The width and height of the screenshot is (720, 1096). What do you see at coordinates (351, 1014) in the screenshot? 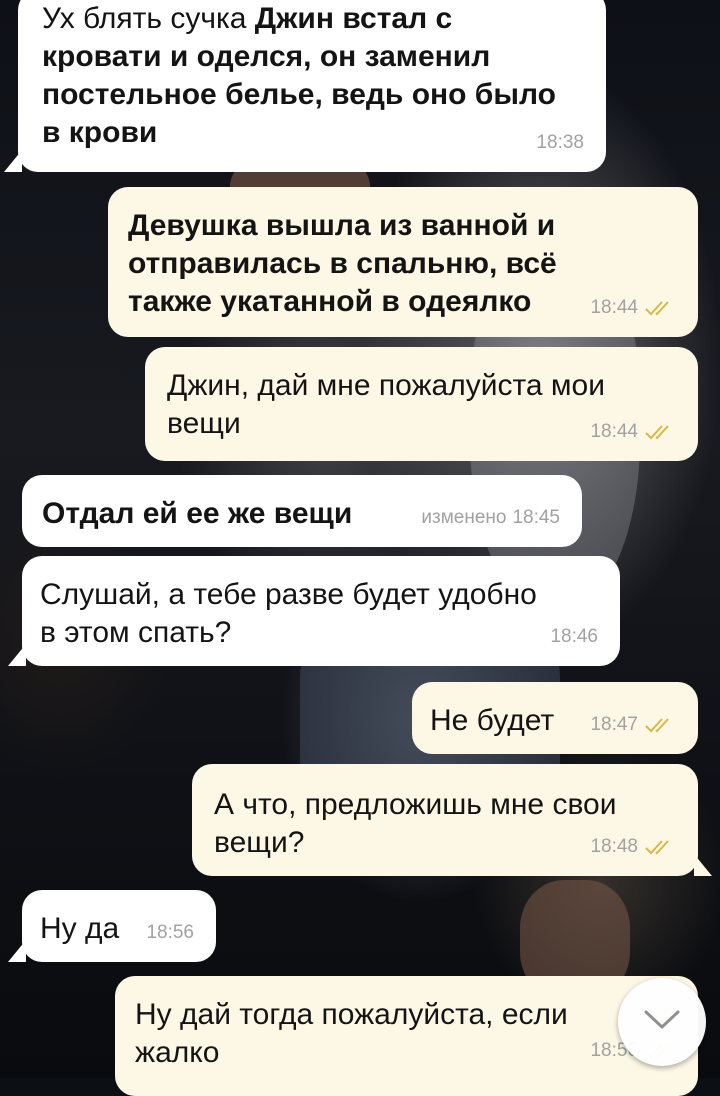
I see `message-text-line: Ну дай тогда пожалуйста, если` at bounding box center [351, 1014].